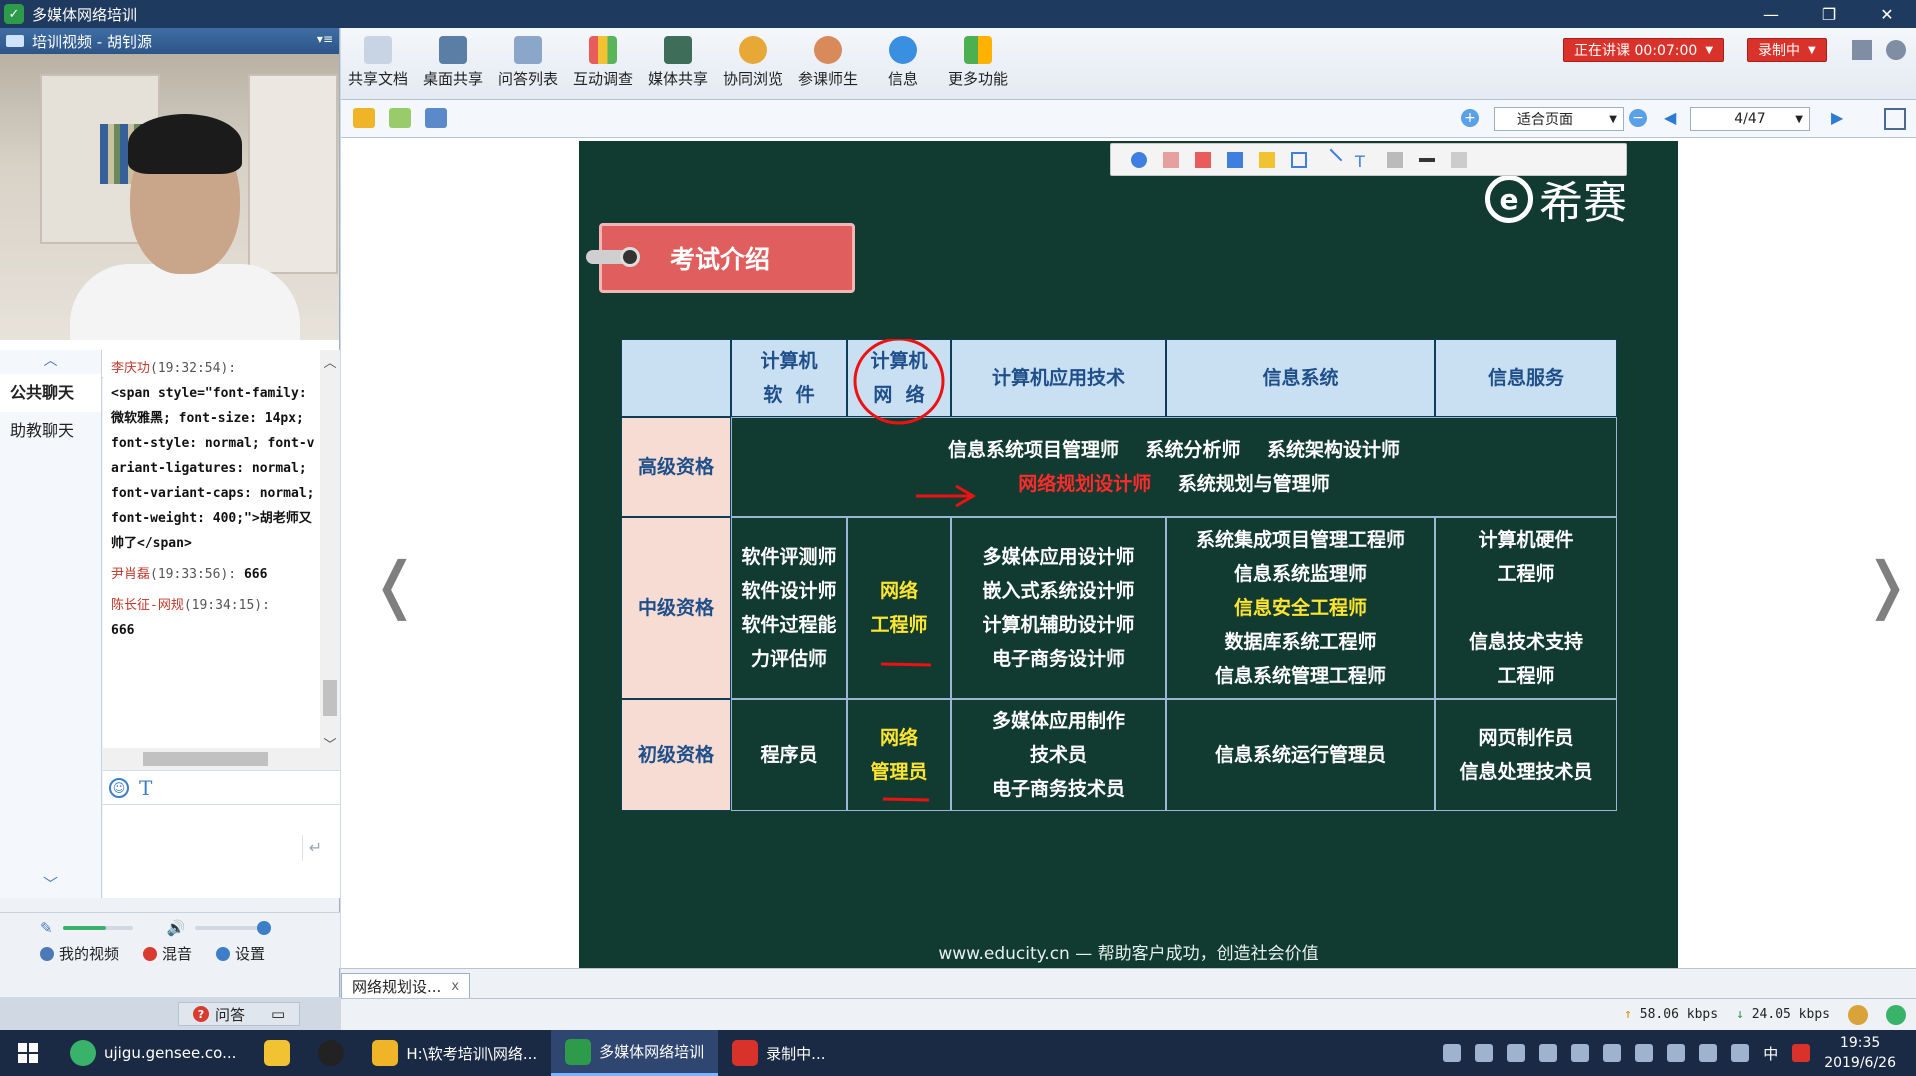 Image resolution: width=1916 pixels, height=1076 pixels. I want to click on speaker-icon: 🔊, so click(176, 928).